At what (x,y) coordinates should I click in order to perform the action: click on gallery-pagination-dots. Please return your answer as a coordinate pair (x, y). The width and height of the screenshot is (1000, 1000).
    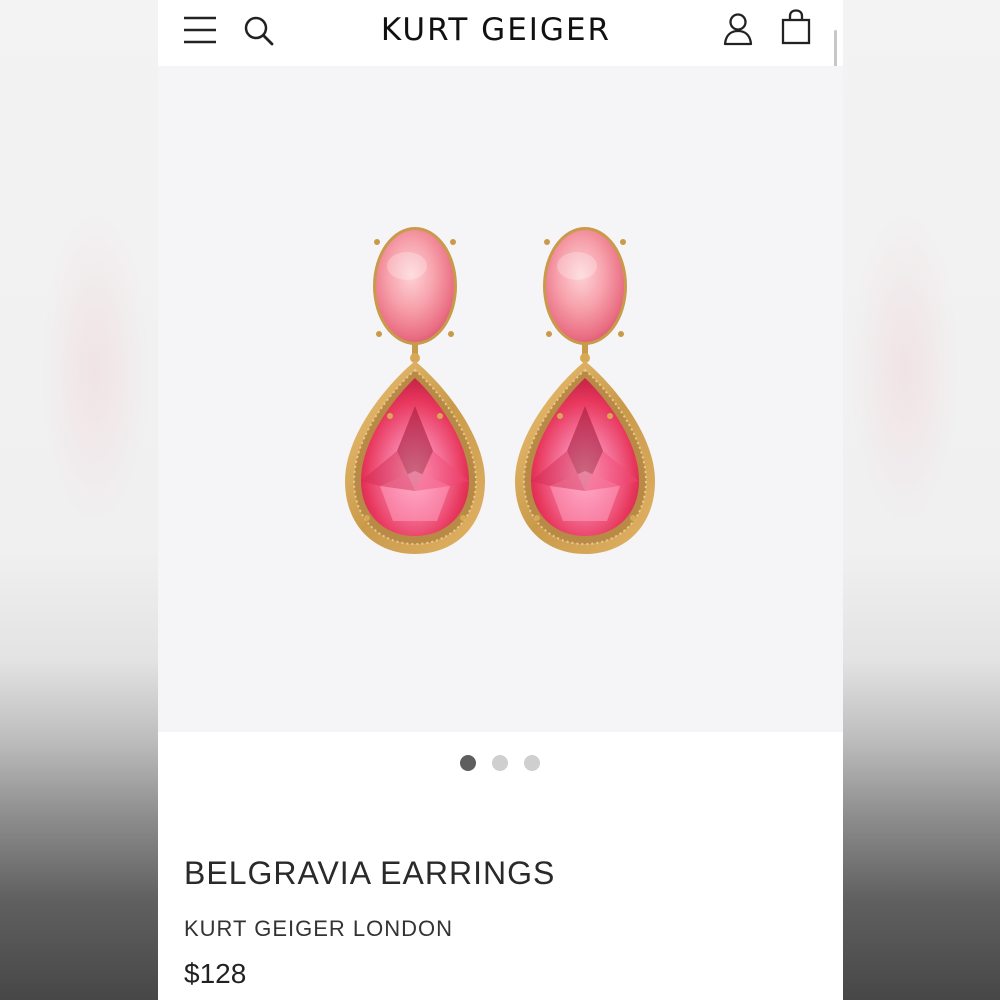
    Looking at the image, I should click on (505, 764).